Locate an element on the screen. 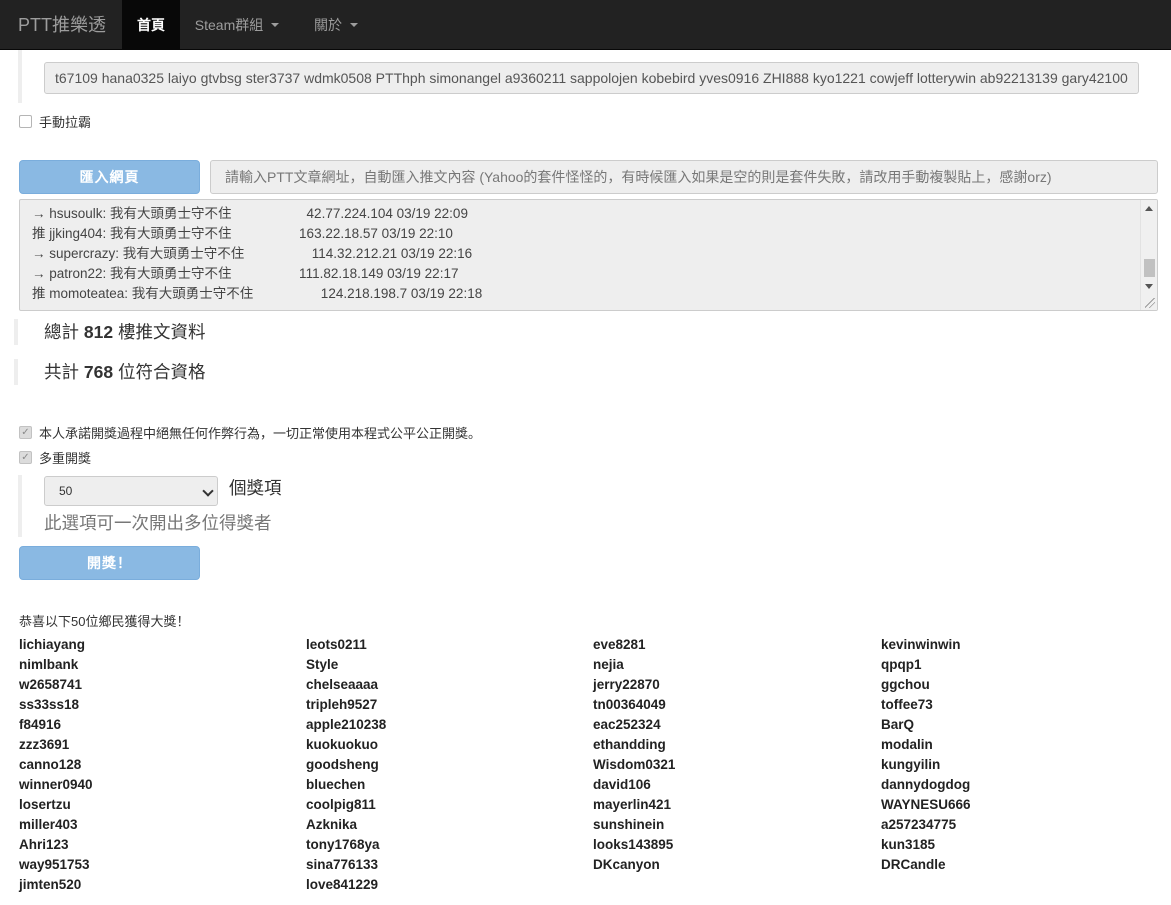 This screenshot has width=1171, height=905. multi-draw-checkbox: ✓ is located at coordinates (25, 457).